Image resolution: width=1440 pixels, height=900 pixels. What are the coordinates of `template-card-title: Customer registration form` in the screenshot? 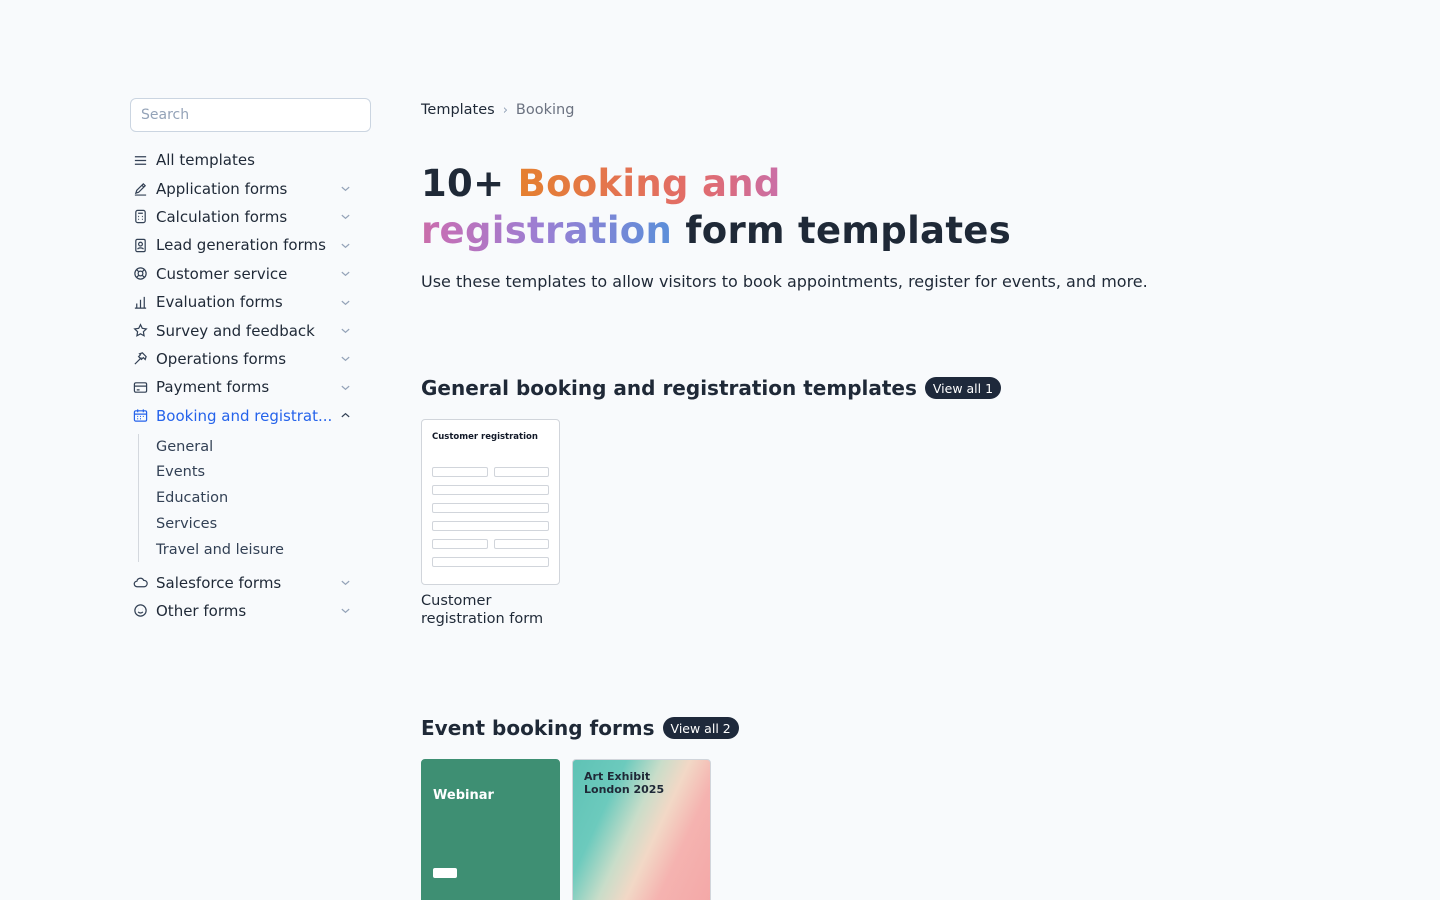 It's located at (490, 610).